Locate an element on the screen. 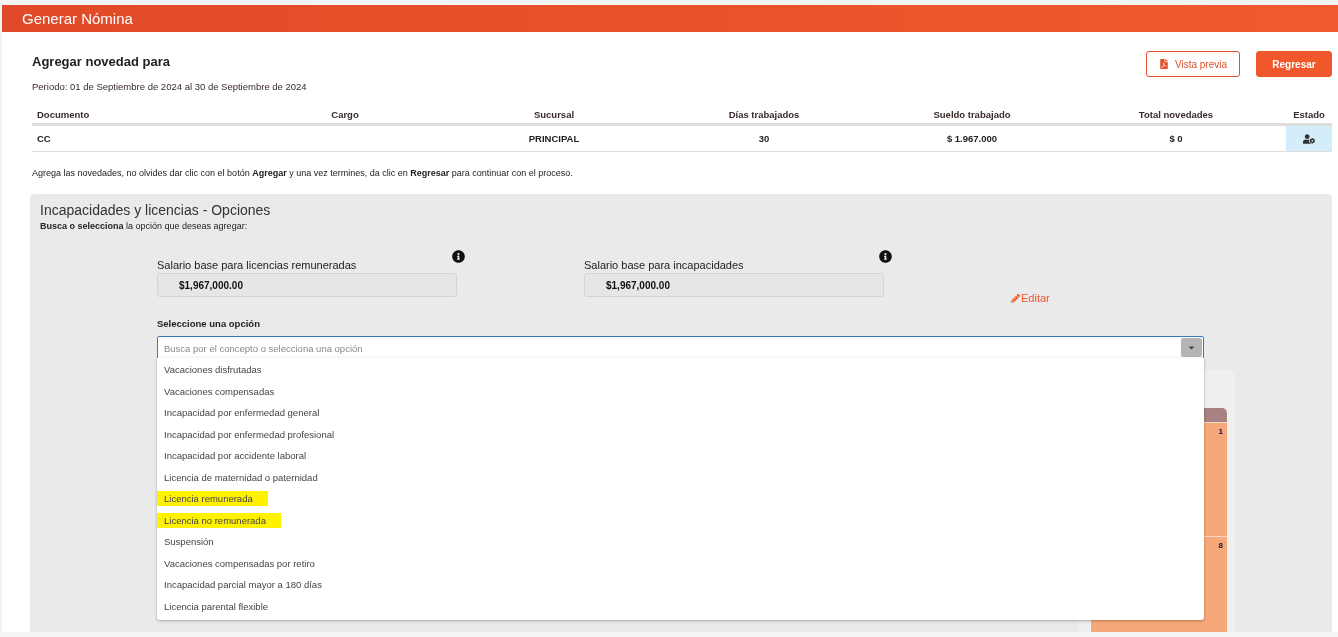 The width and height of the screenshot is (1338, 637). field-label: Salario base para incapacidades is located at coordinates (664, 265).